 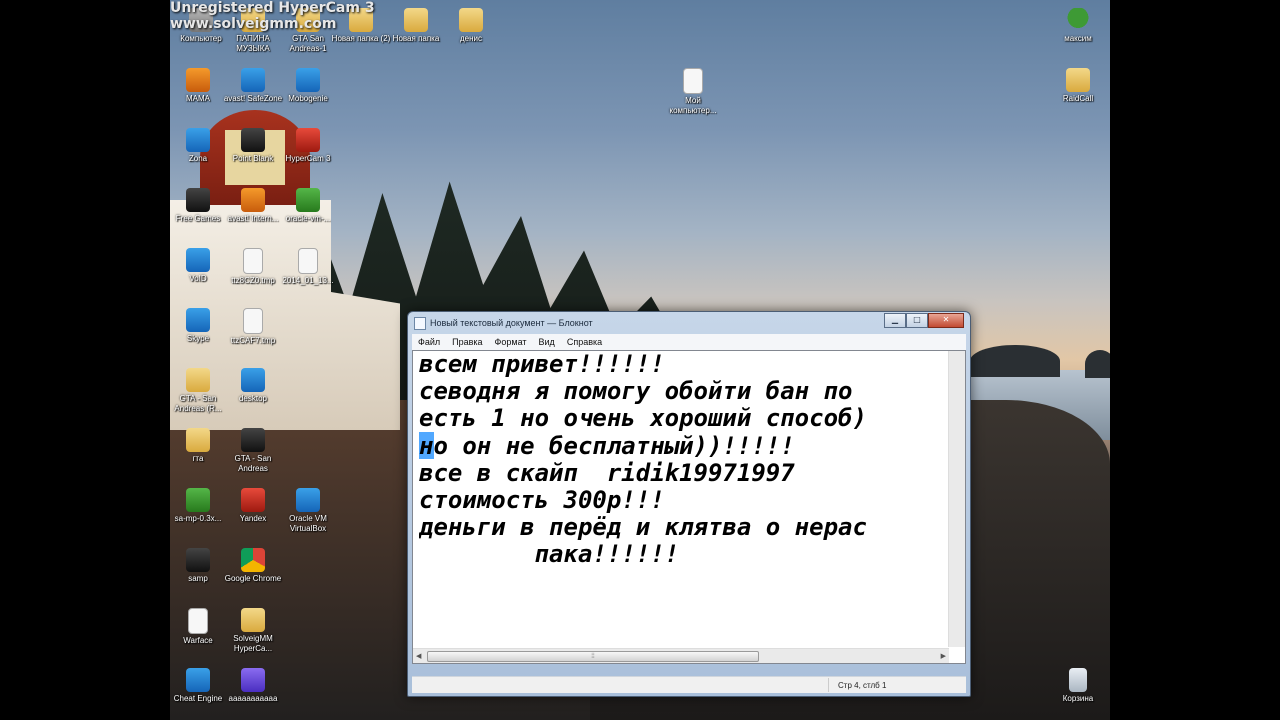 What do you see at coordinates (198, 566) in the screenshot?
I see `desktop-shortcut: samp` at bounding box center [198, 566].